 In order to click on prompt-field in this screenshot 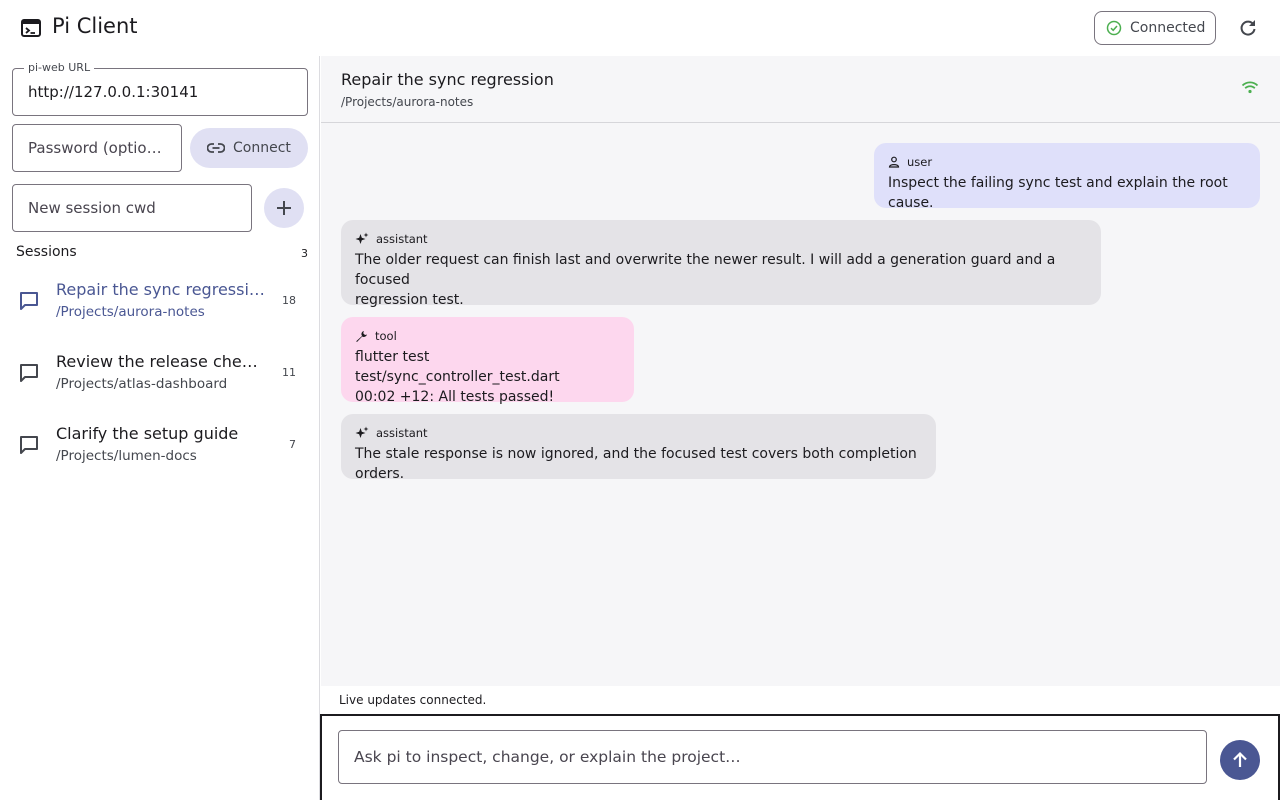, I will do `click(772, 757)`.